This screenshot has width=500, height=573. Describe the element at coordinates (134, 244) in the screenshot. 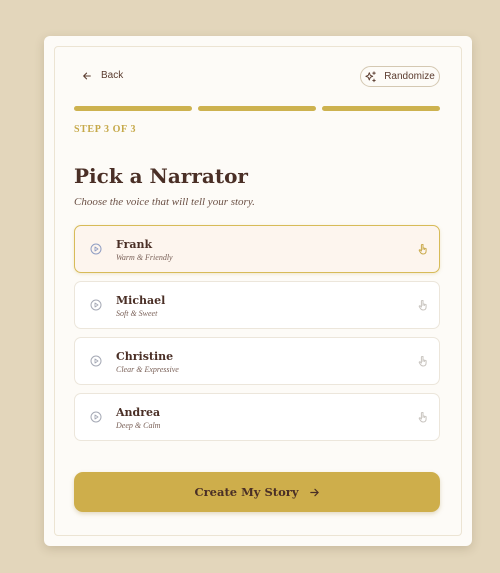

I see `narrator-name: Frank` at that location.